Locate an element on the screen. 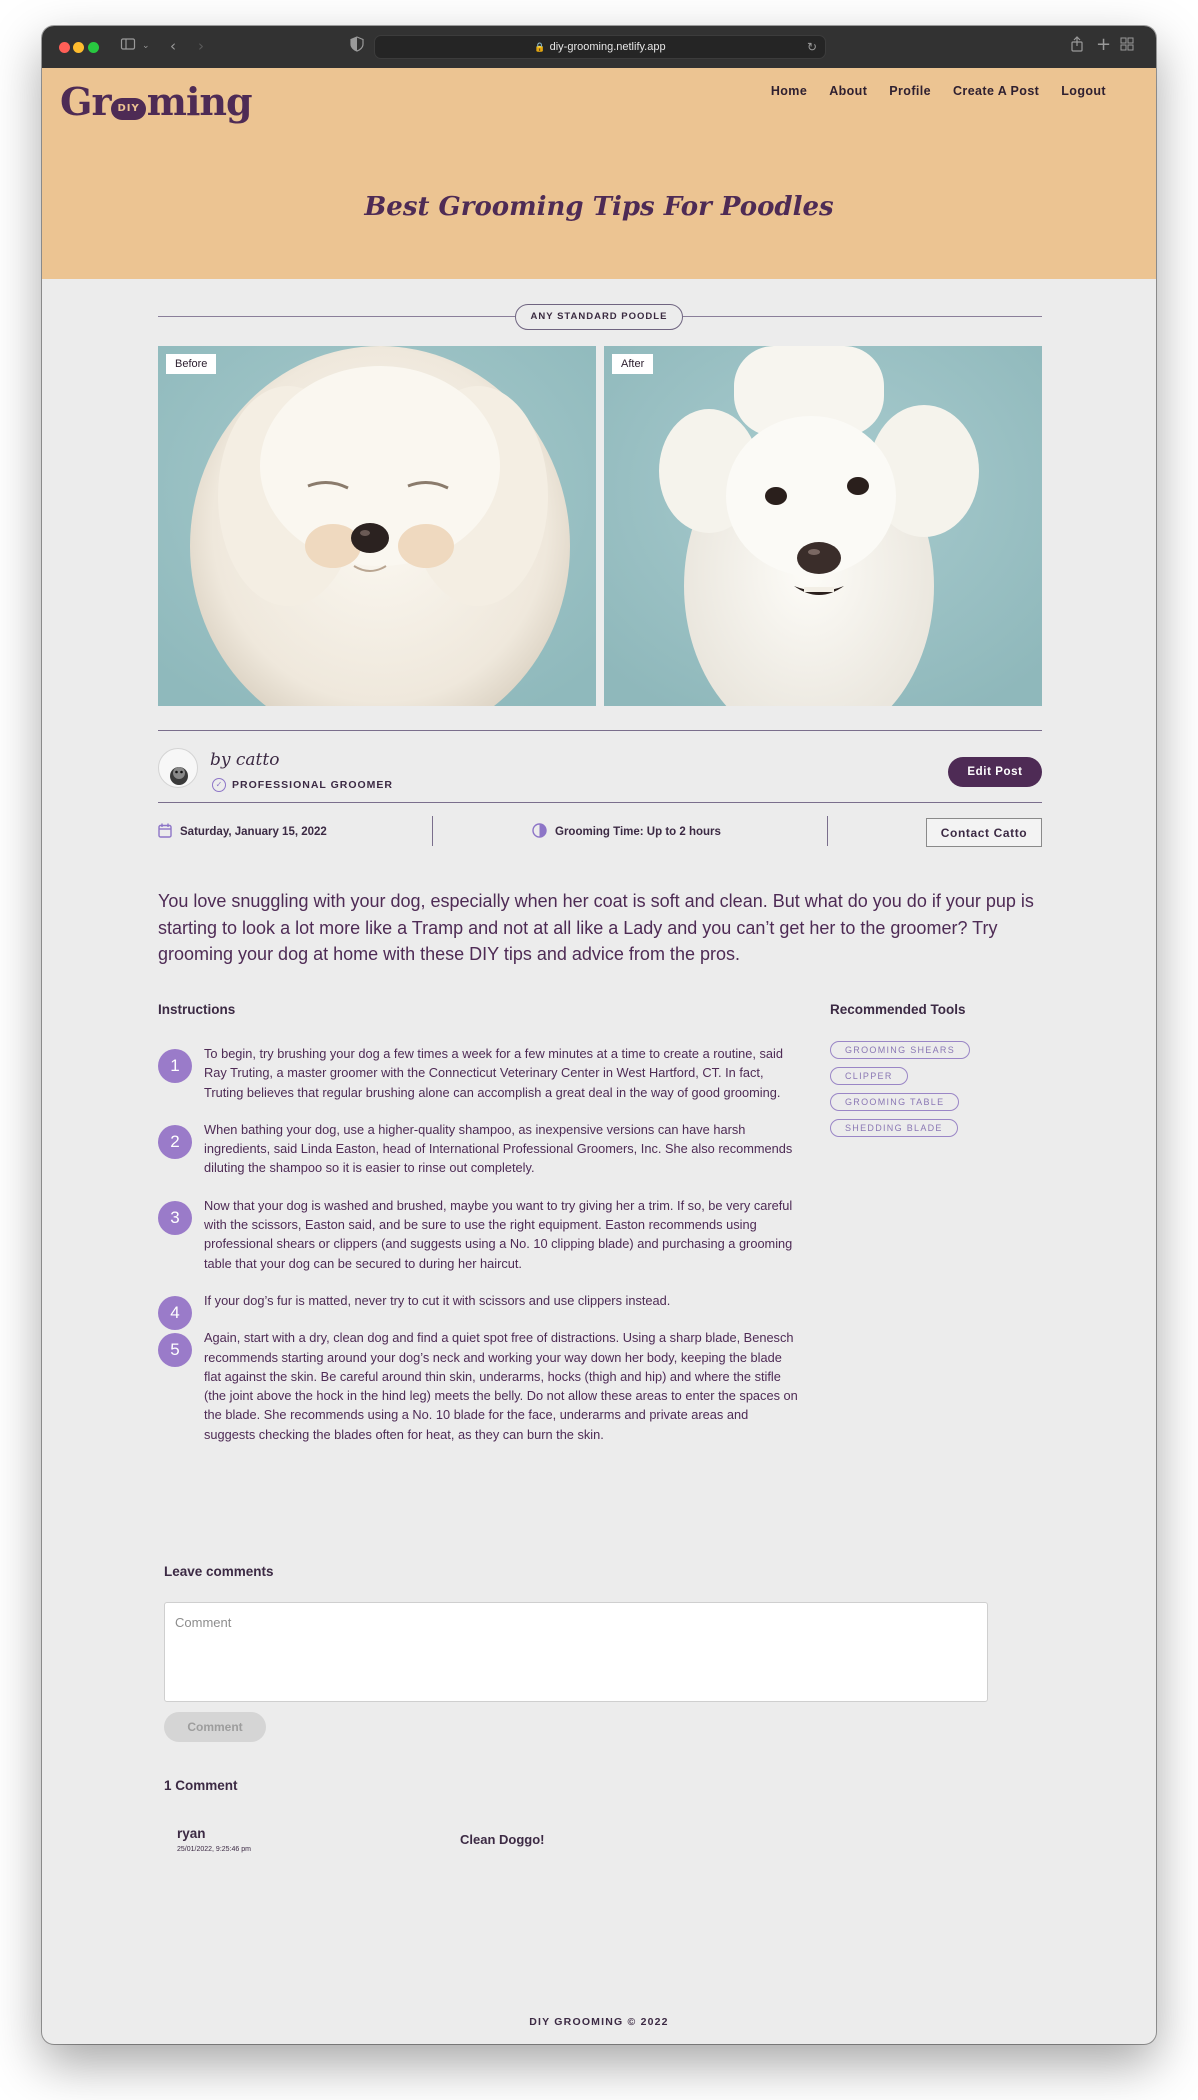 The height and width of the screenshot is (2100, 1198). address-bar: 🔒 diy-grooming.netlify.app ↻ is located at coordinates (600, 47).